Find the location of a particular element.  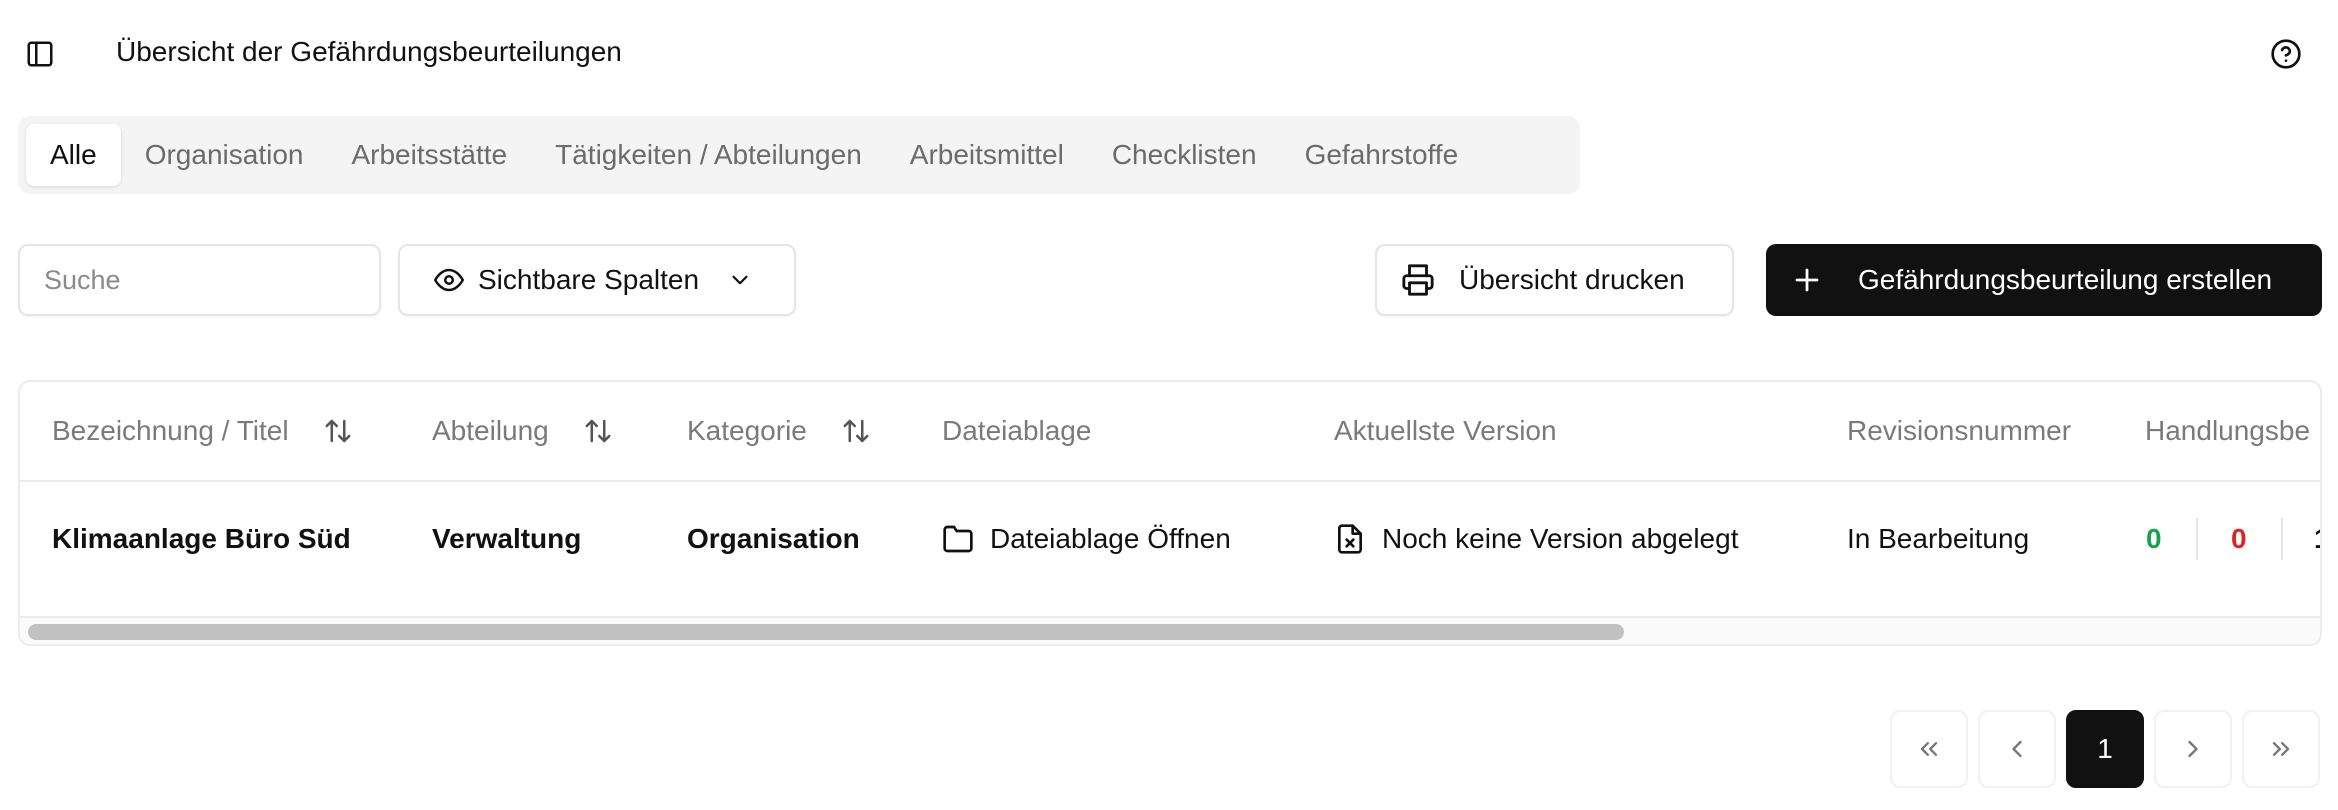

chevron-down-icon is located at coordinates (740, 280).